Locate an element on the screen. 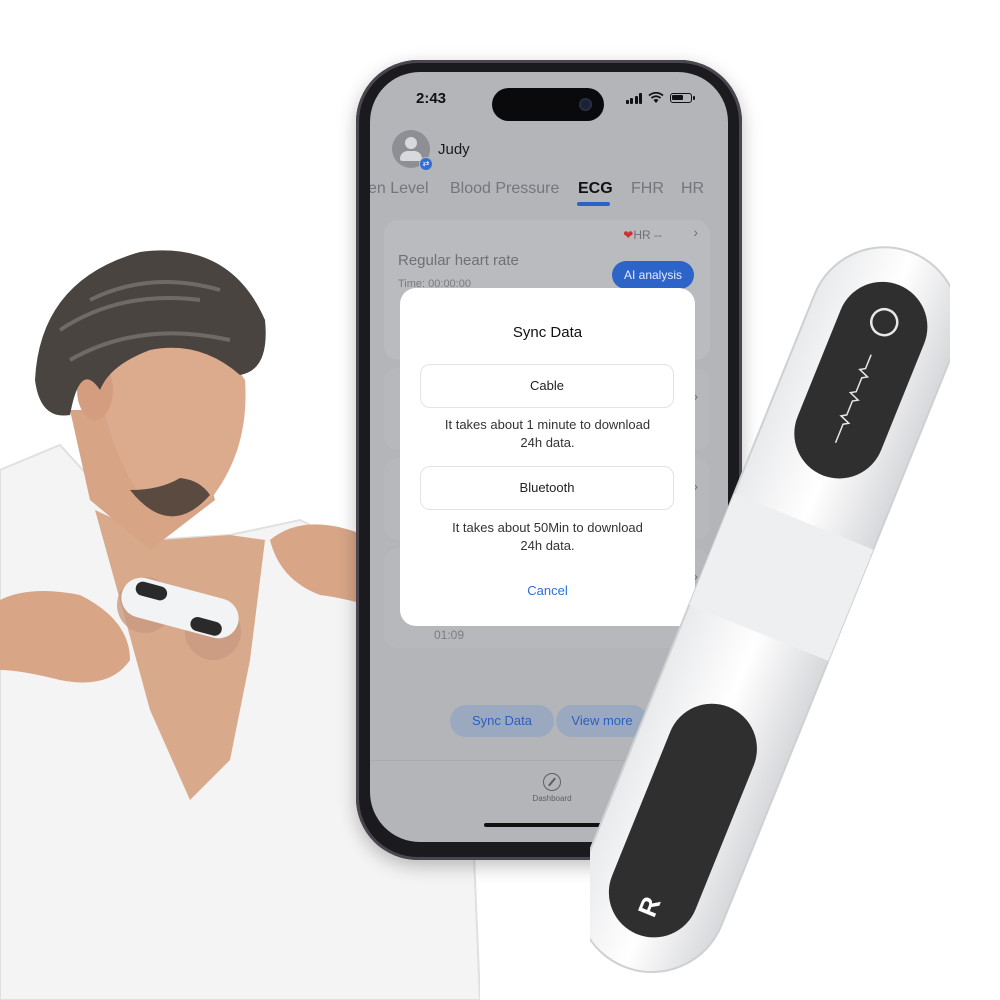  active-tab-indicator is located at coordinates (593, 204).